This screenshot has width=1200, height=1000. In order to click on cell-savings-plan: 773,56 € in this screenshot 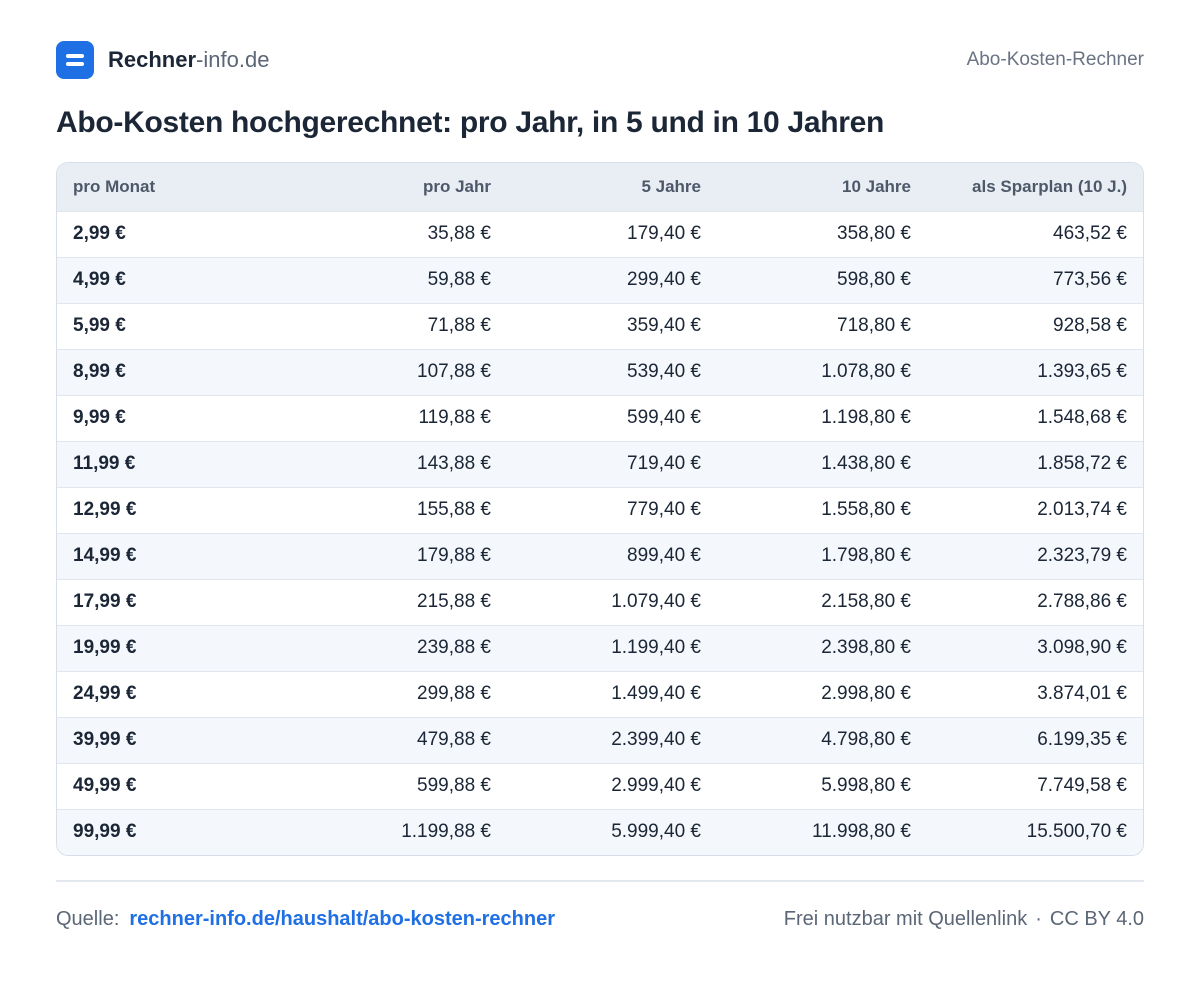, I will do `click(1090, 279)`.